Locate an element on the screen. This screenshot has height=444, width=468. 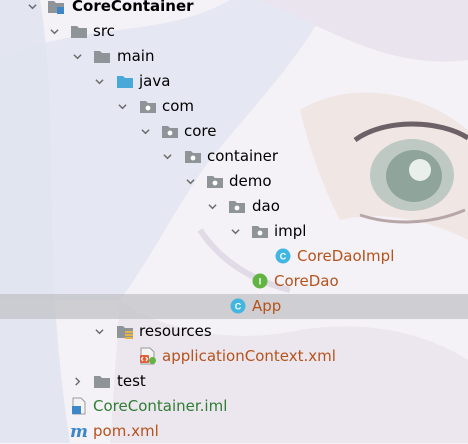
xml-file-icon is located at coordinates (148, 356).